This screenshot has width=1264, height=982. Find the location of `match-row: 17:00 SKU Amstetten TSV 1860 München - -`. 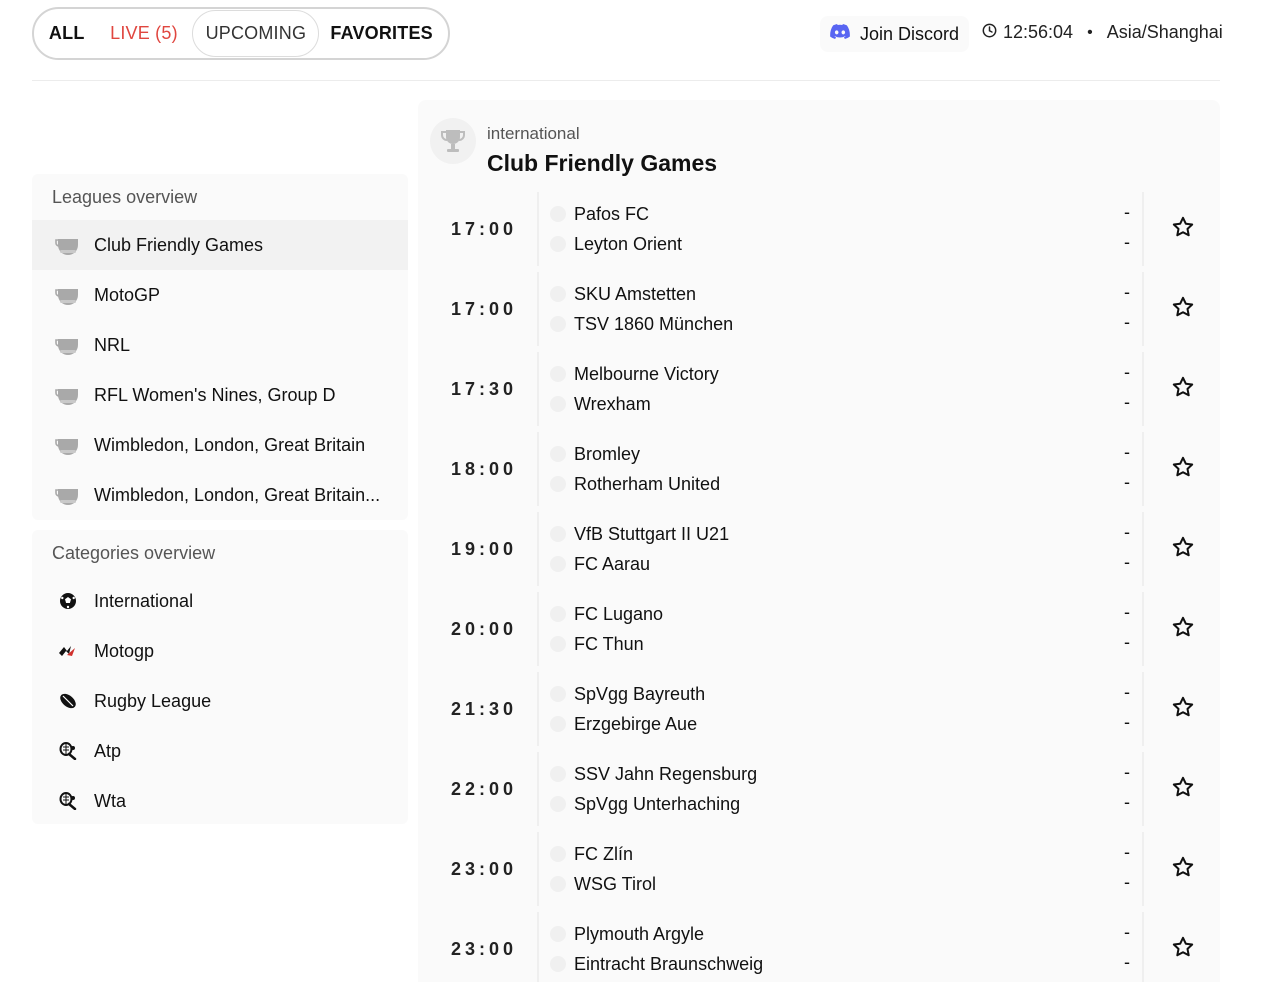

match-row: 17:00 SKU Amstetten TSV 1860 München - - is located at coordinates (819, 312).